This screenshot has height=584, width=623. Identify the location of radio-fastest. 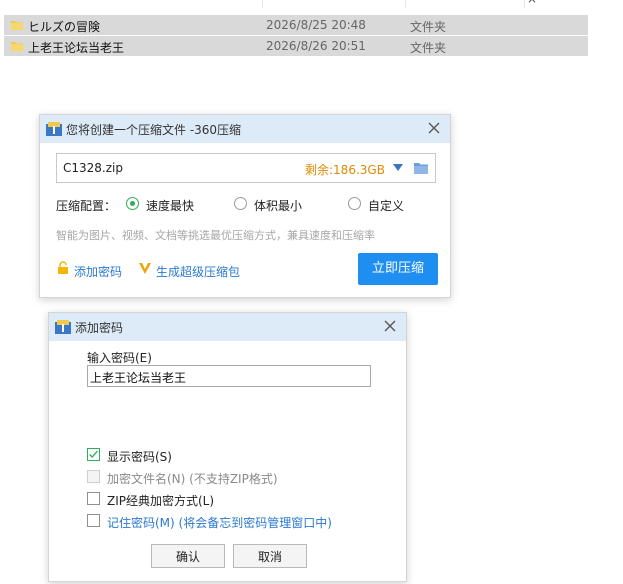
(132, 203).